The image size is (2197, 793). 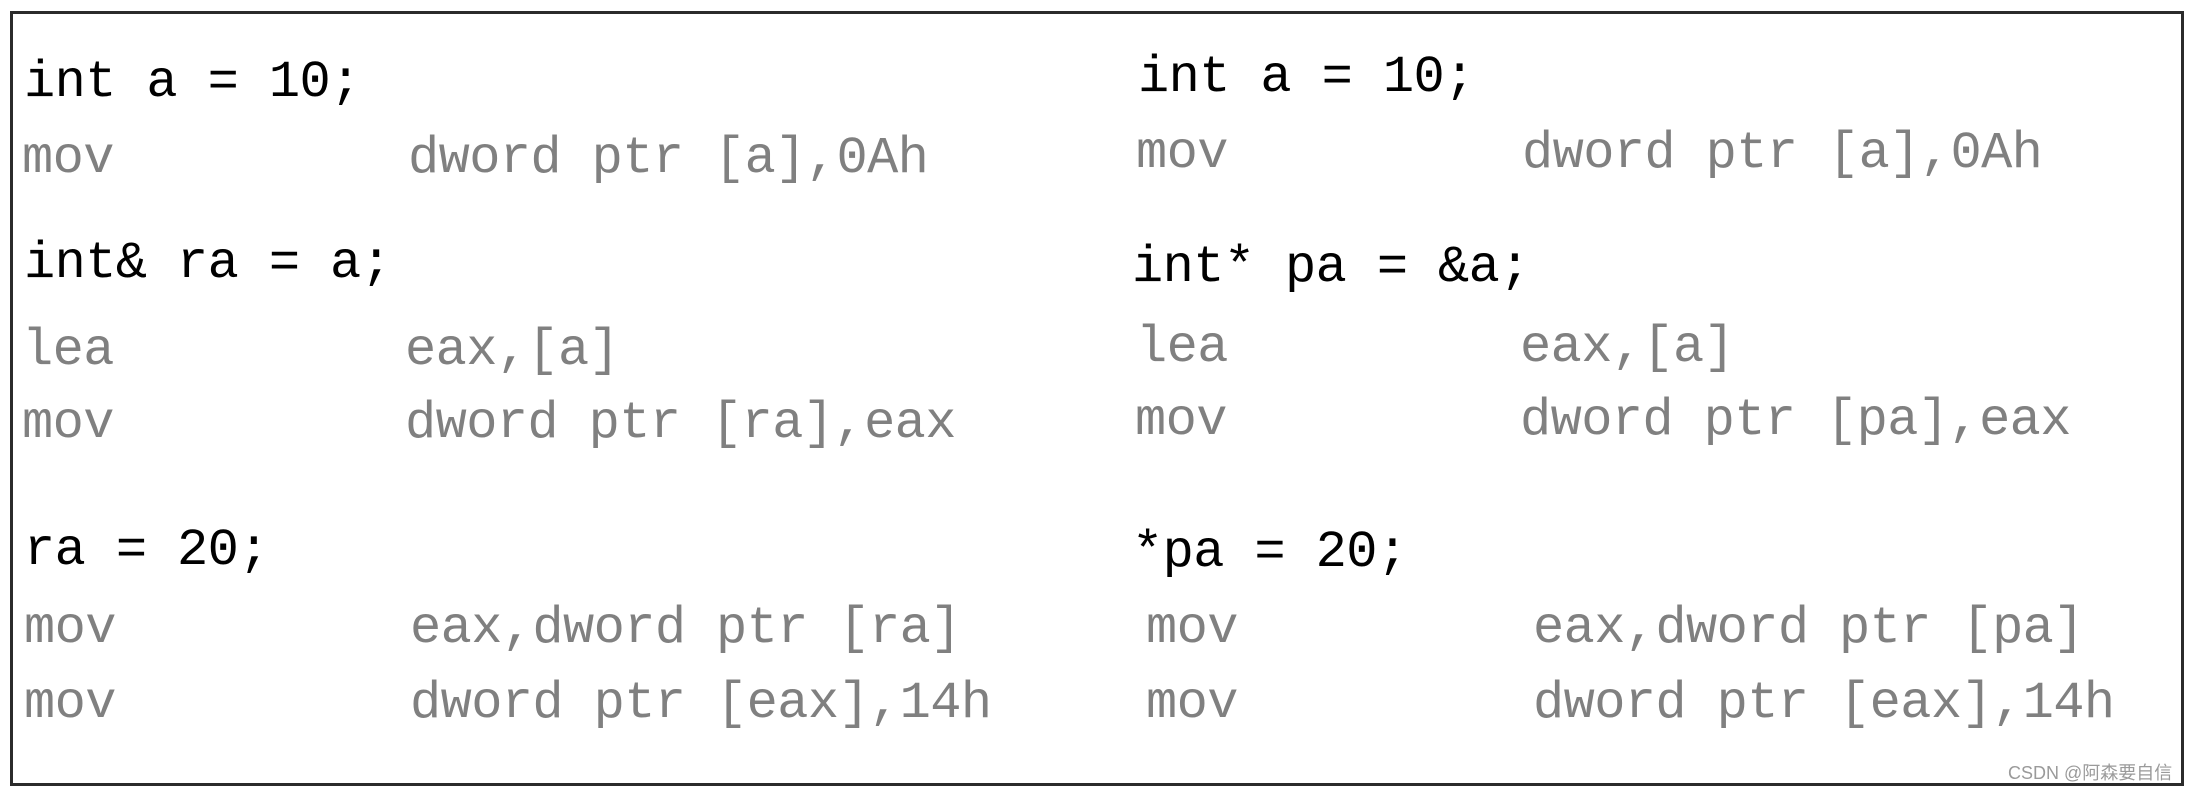 What do you see at coordinates (686, 628) in the screenshot?
I see `asm-operands: eax,dword ptr [ra]` at bounding box center [686, 628].